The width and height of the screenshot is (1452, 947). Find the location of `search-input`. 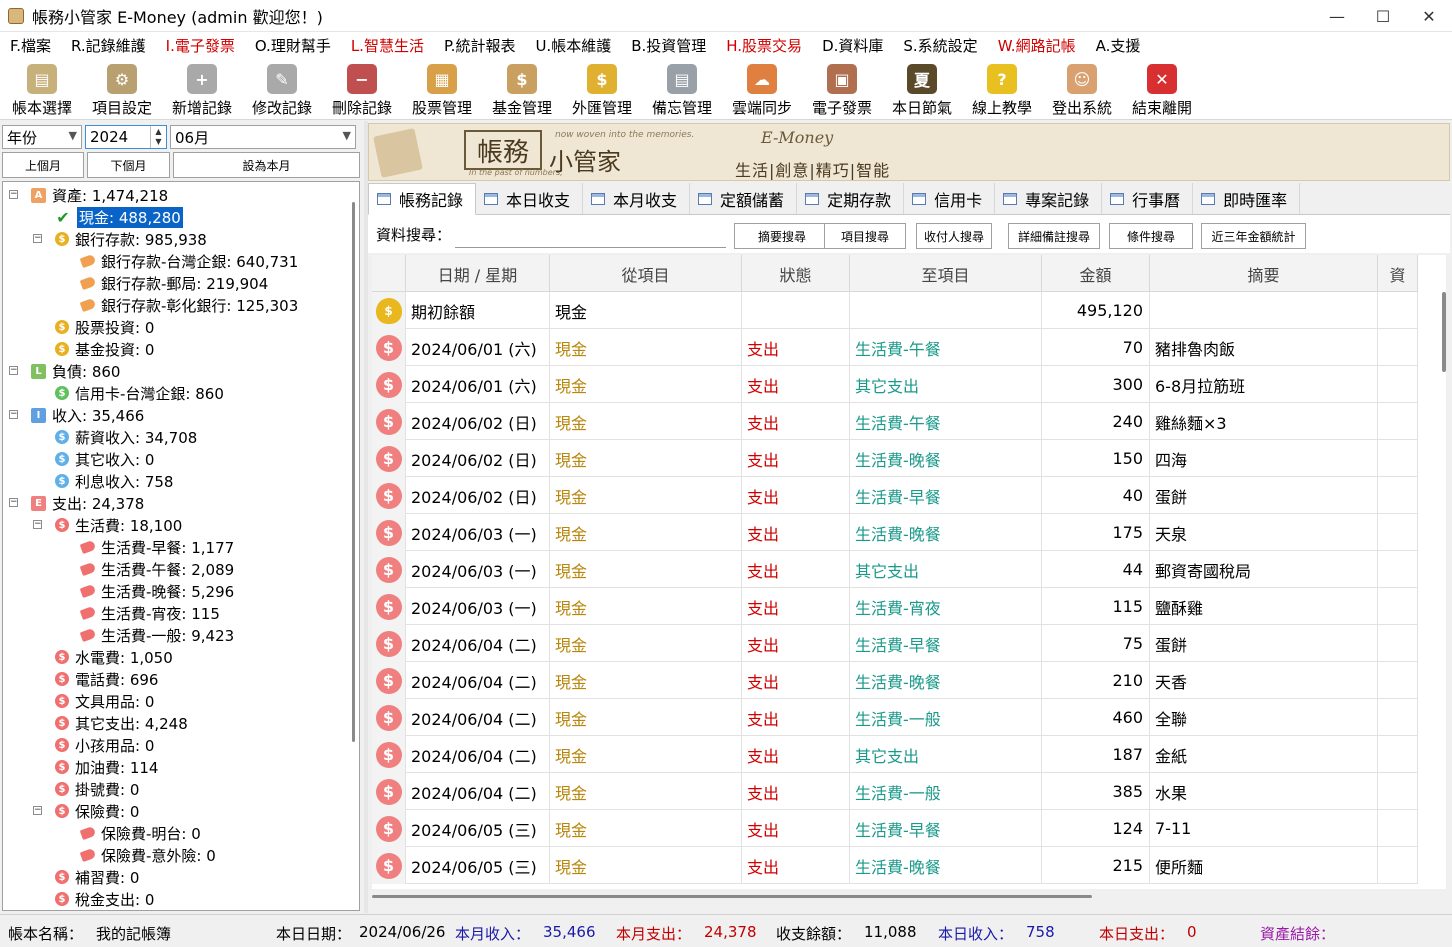

search-input is located at coordinates (590, 235).